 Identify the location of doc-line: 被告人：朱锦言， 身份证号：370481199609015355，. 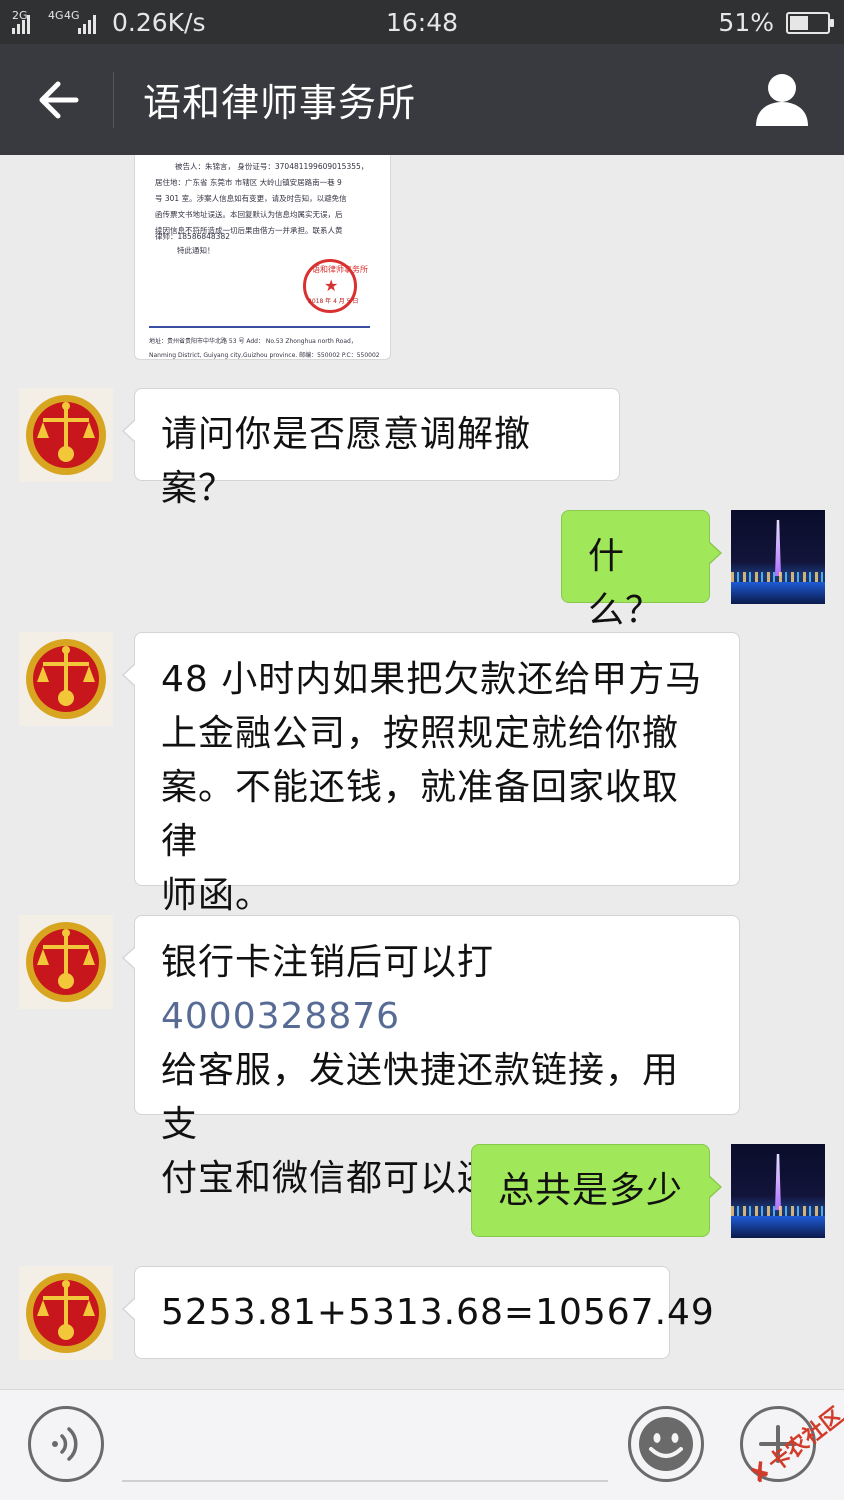
(272, 166).